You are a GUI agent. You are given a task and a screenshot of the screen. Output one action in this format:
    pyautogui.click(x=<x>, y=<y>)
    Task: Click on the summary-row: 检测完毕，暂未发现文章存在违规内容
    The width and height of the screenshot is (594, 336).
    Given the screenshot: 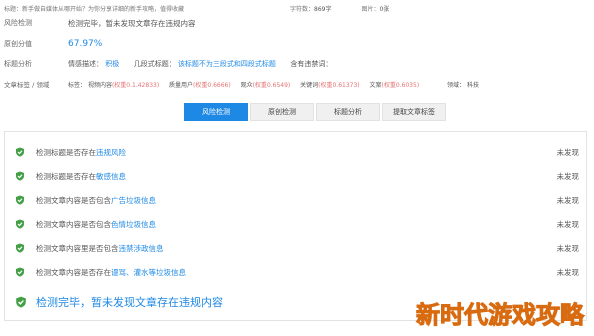 What is the action you would take?
    pyautogui.click(x=119, y=302)
    